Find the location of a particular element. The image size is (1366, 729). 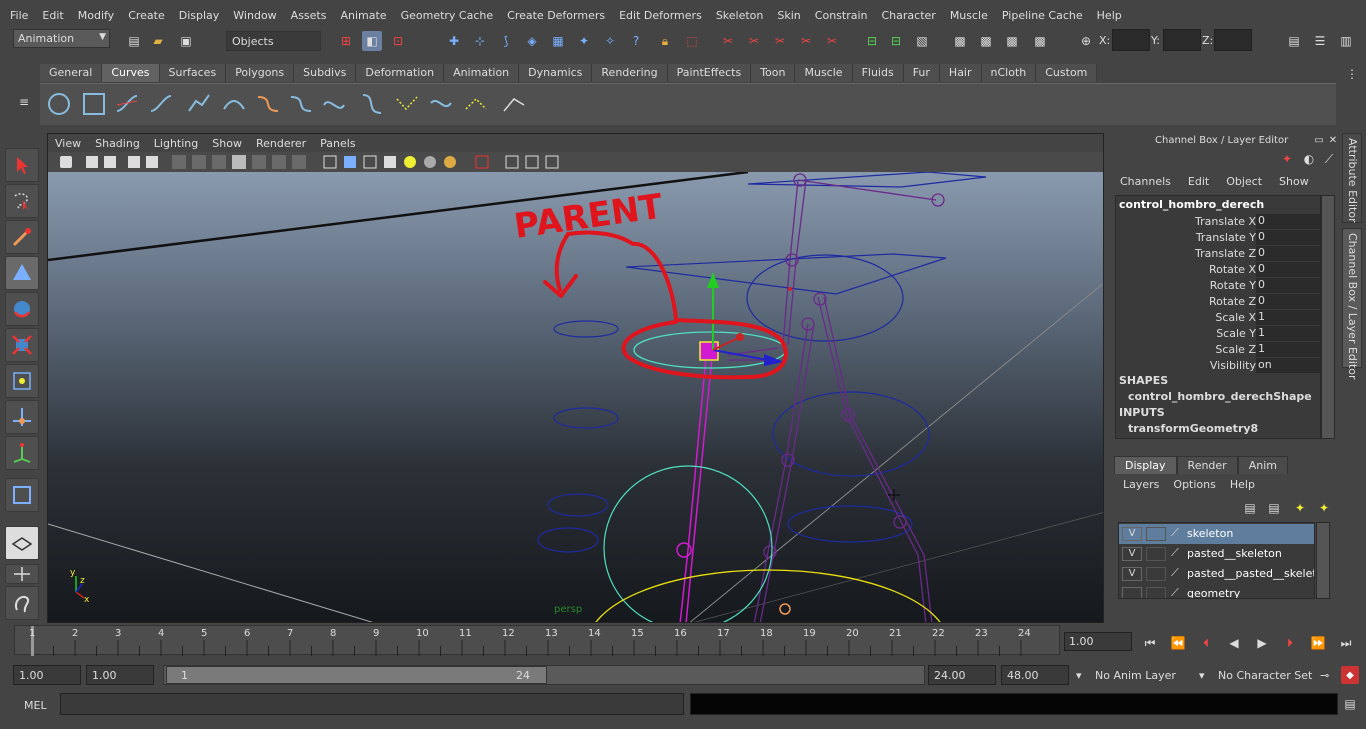

channel-box-tab: Channel Box / Layer Editor is located at coordinates (1352, 304).